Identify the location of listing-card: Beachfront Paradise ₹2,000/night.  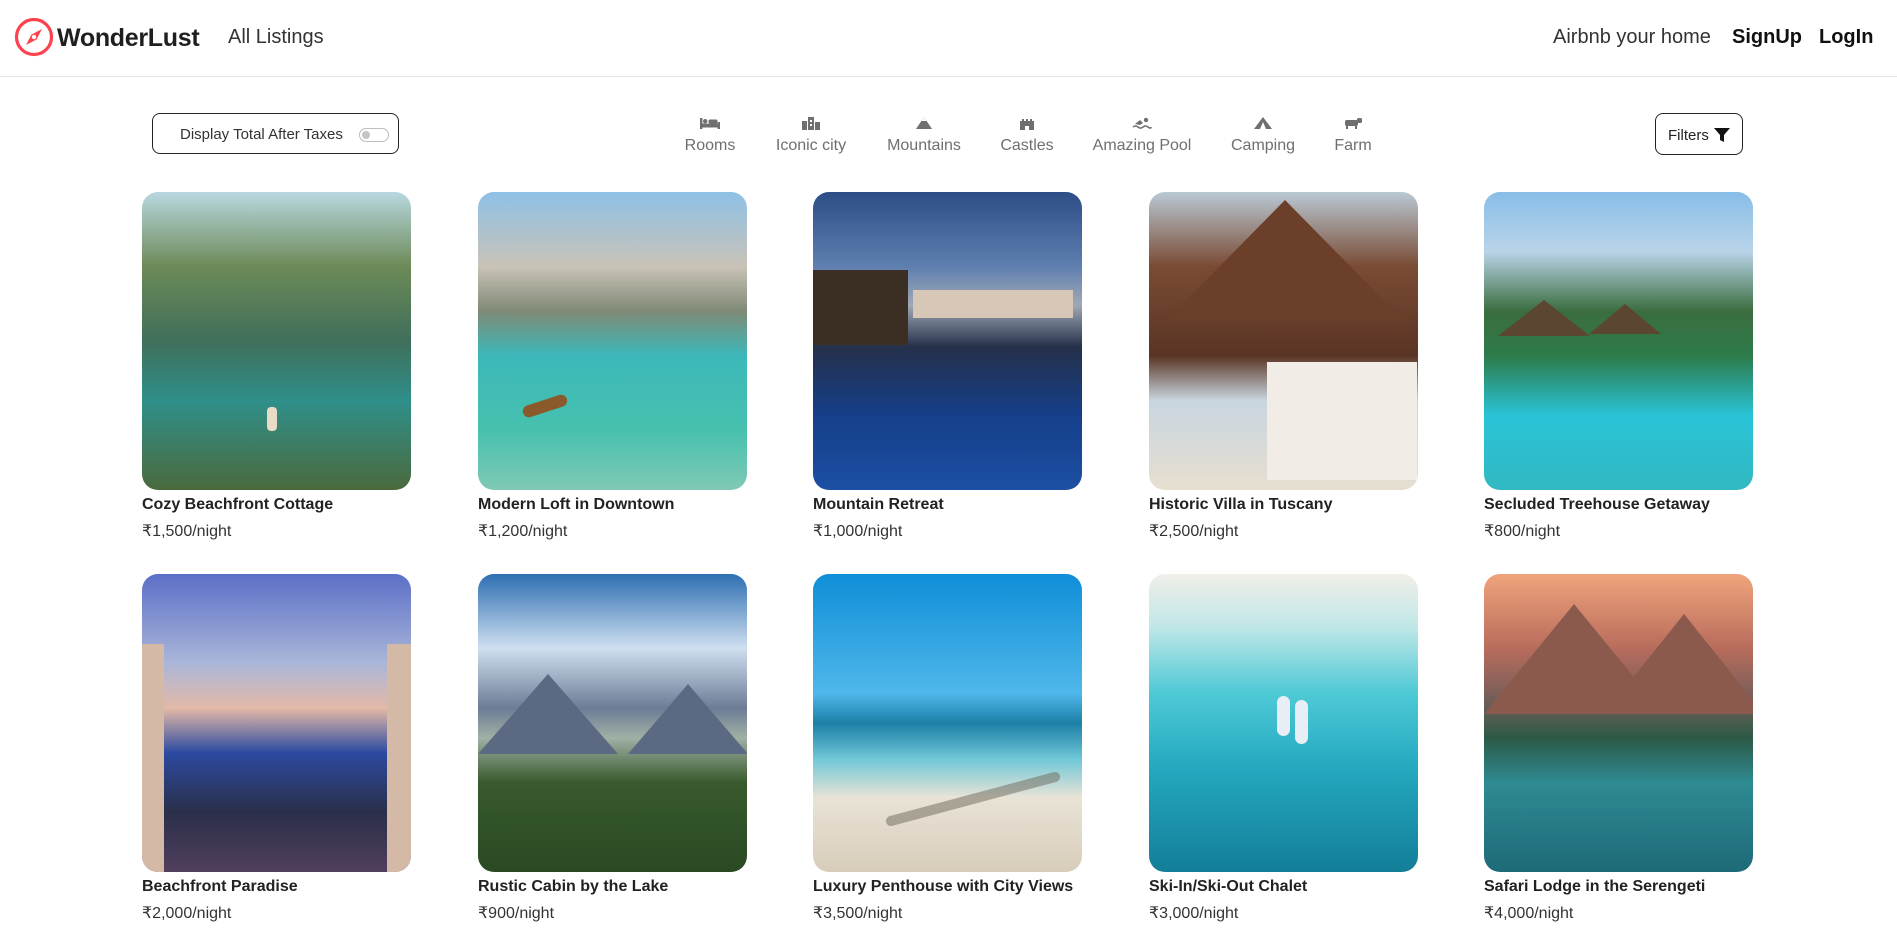
(276, 748).